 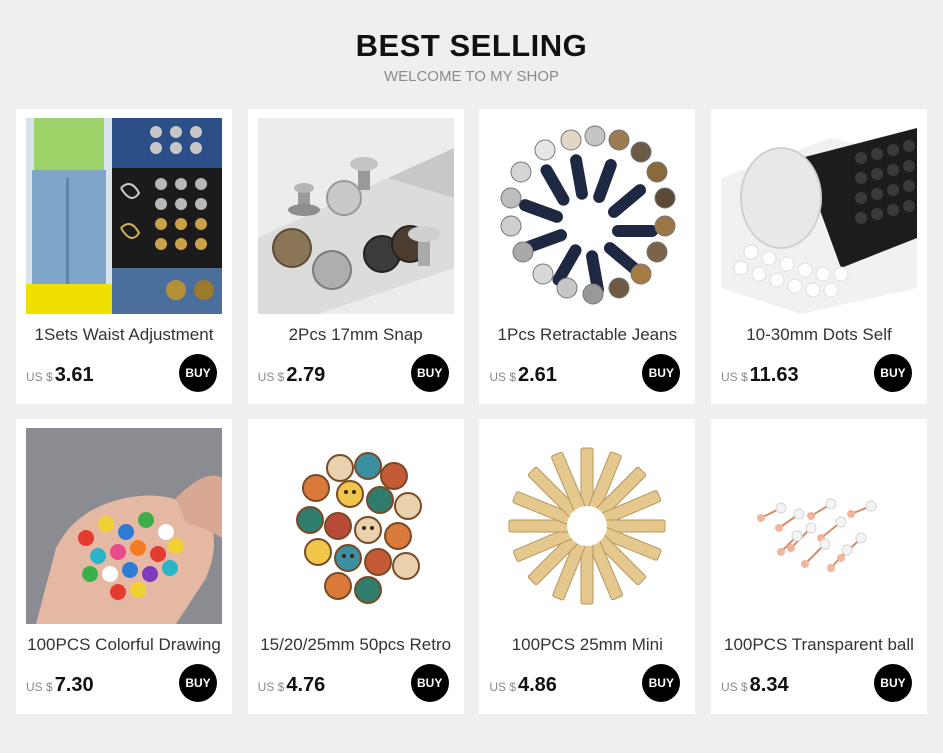 What do you see at coordinates (819, 335) in the screenshot?
I see `product-name: 10-30mm Dots Self` at bounding box center [819, 335].